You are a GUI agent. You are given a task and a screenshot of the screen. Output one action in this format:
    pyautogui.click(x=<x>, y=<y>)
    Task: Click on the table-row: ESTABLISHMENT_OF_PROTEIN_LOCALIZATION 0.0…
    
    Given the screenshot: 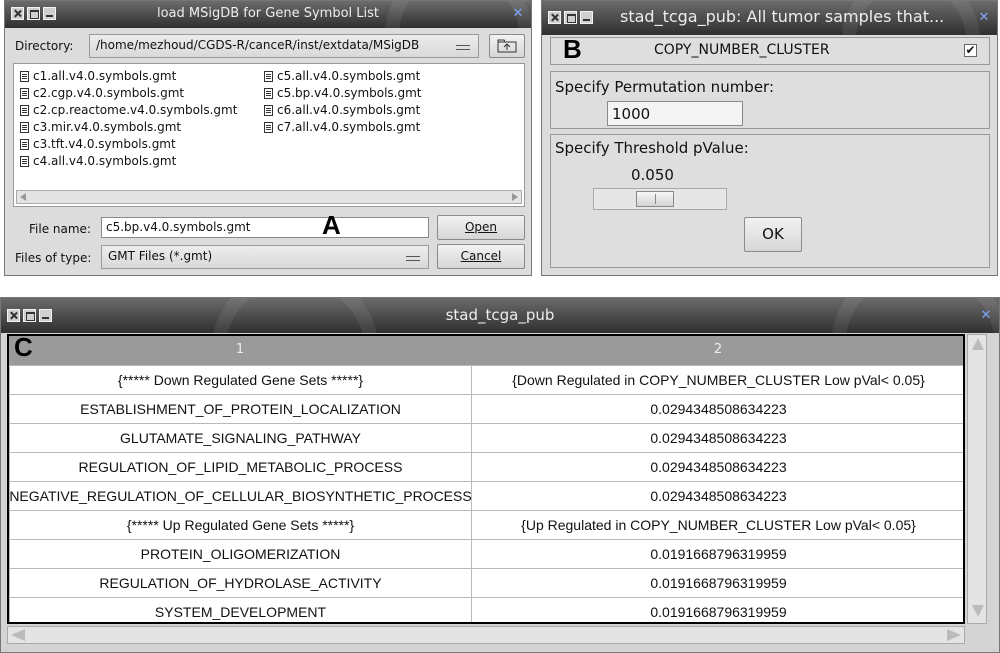 What is the action you would take?
    pyautogui.click(x=486, y=409)
    